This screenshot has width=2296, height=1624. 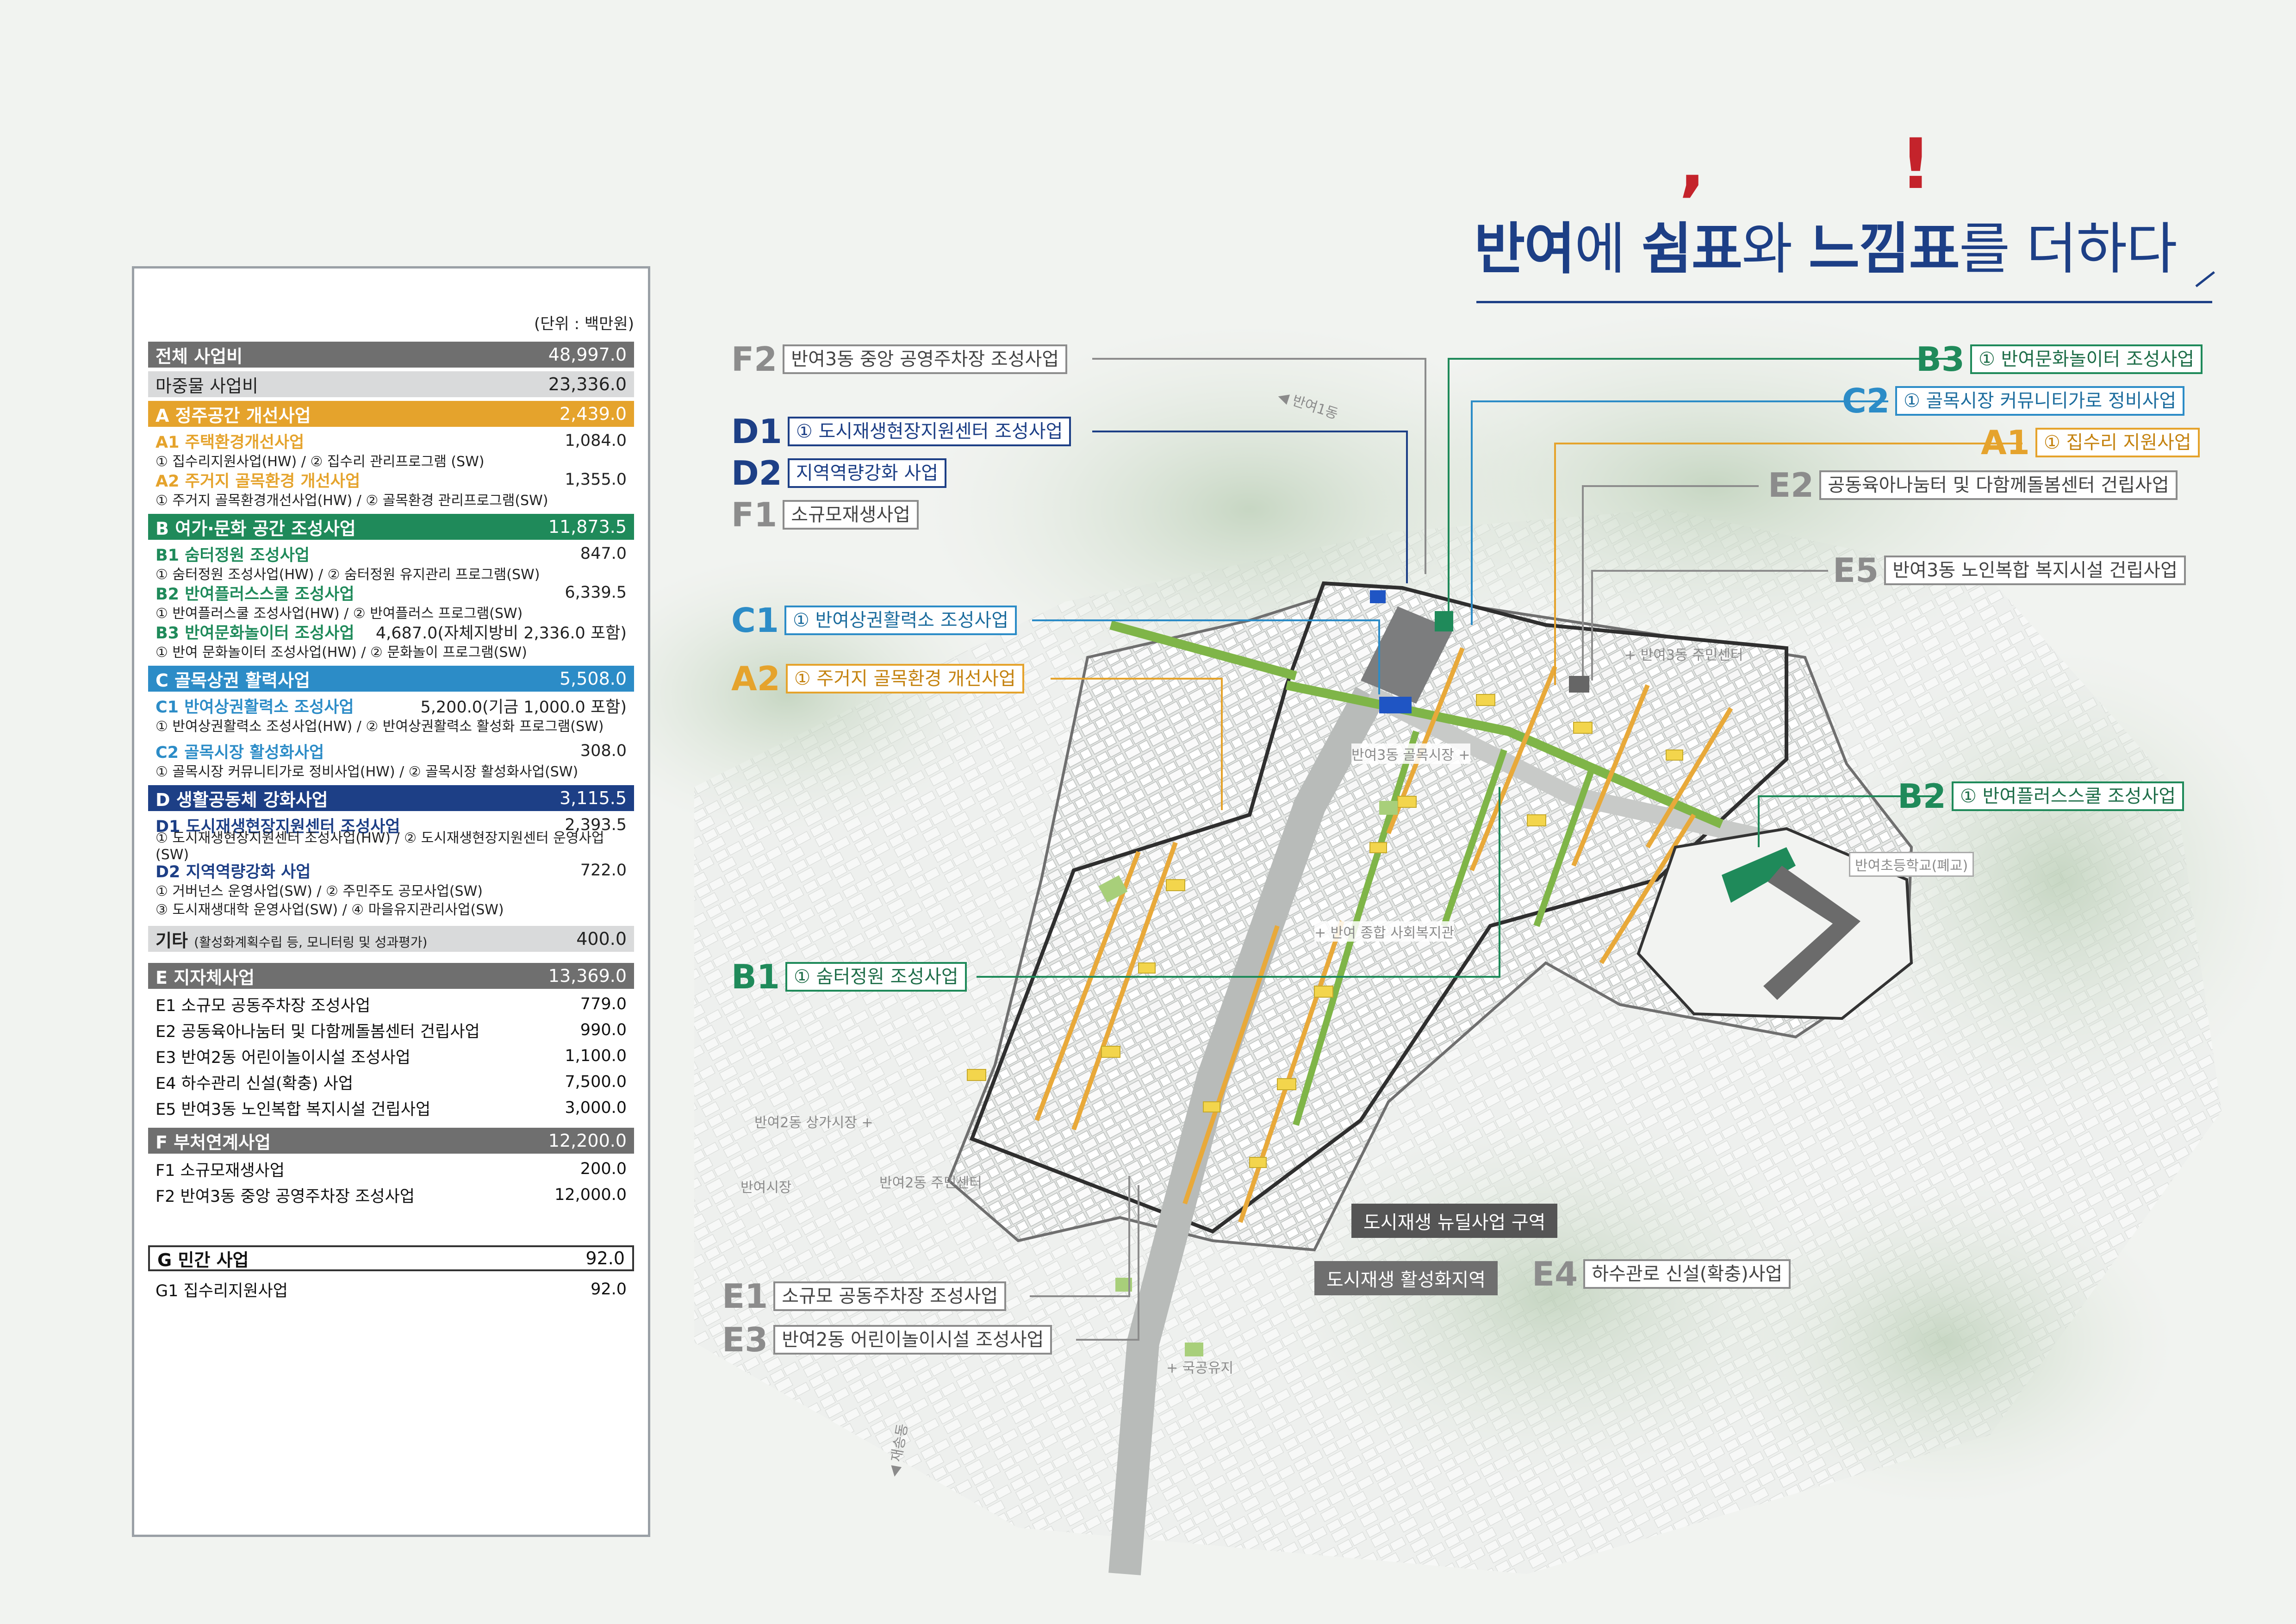 I want to click on map-tag-f2: F2 반여3동 중앙 공영주차장 조성사업, so click(x=899, y=359).